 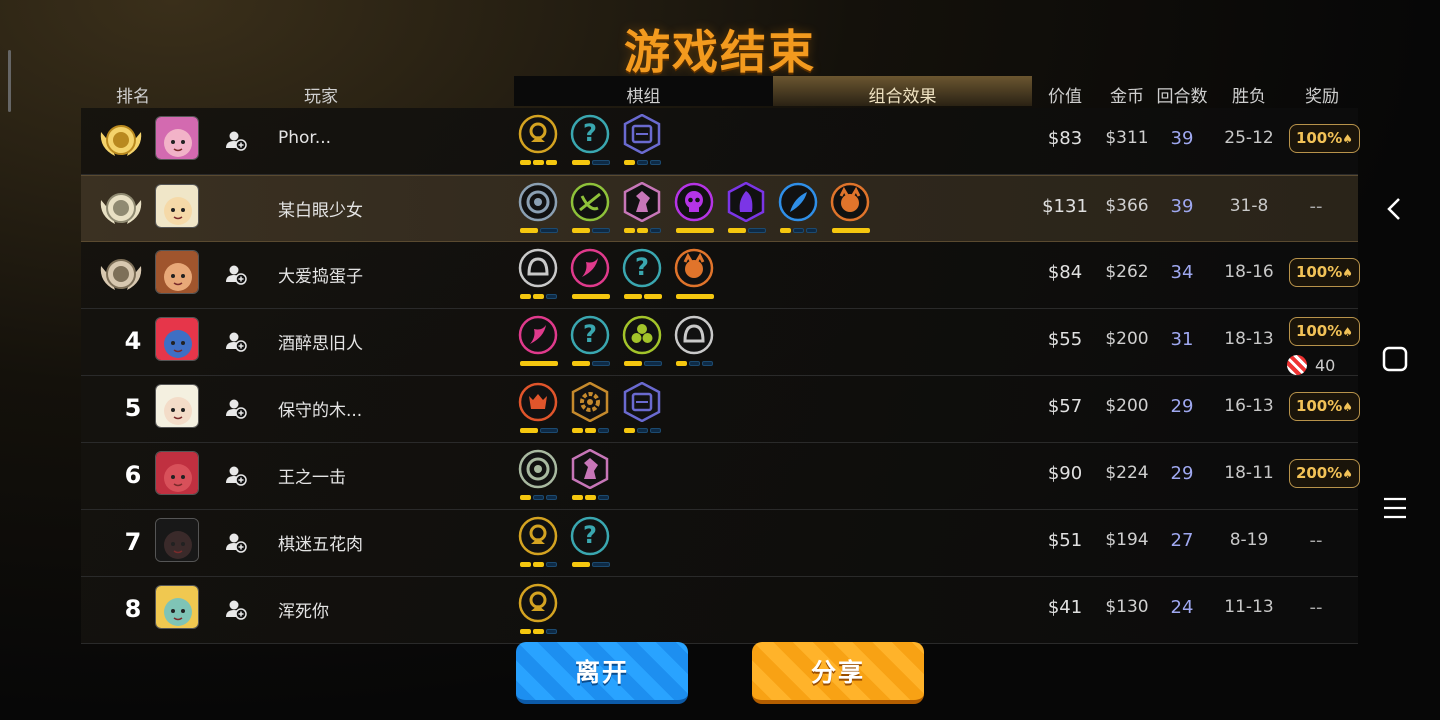 I want to click on trait-gear-icon, so click(x=592, y=410).